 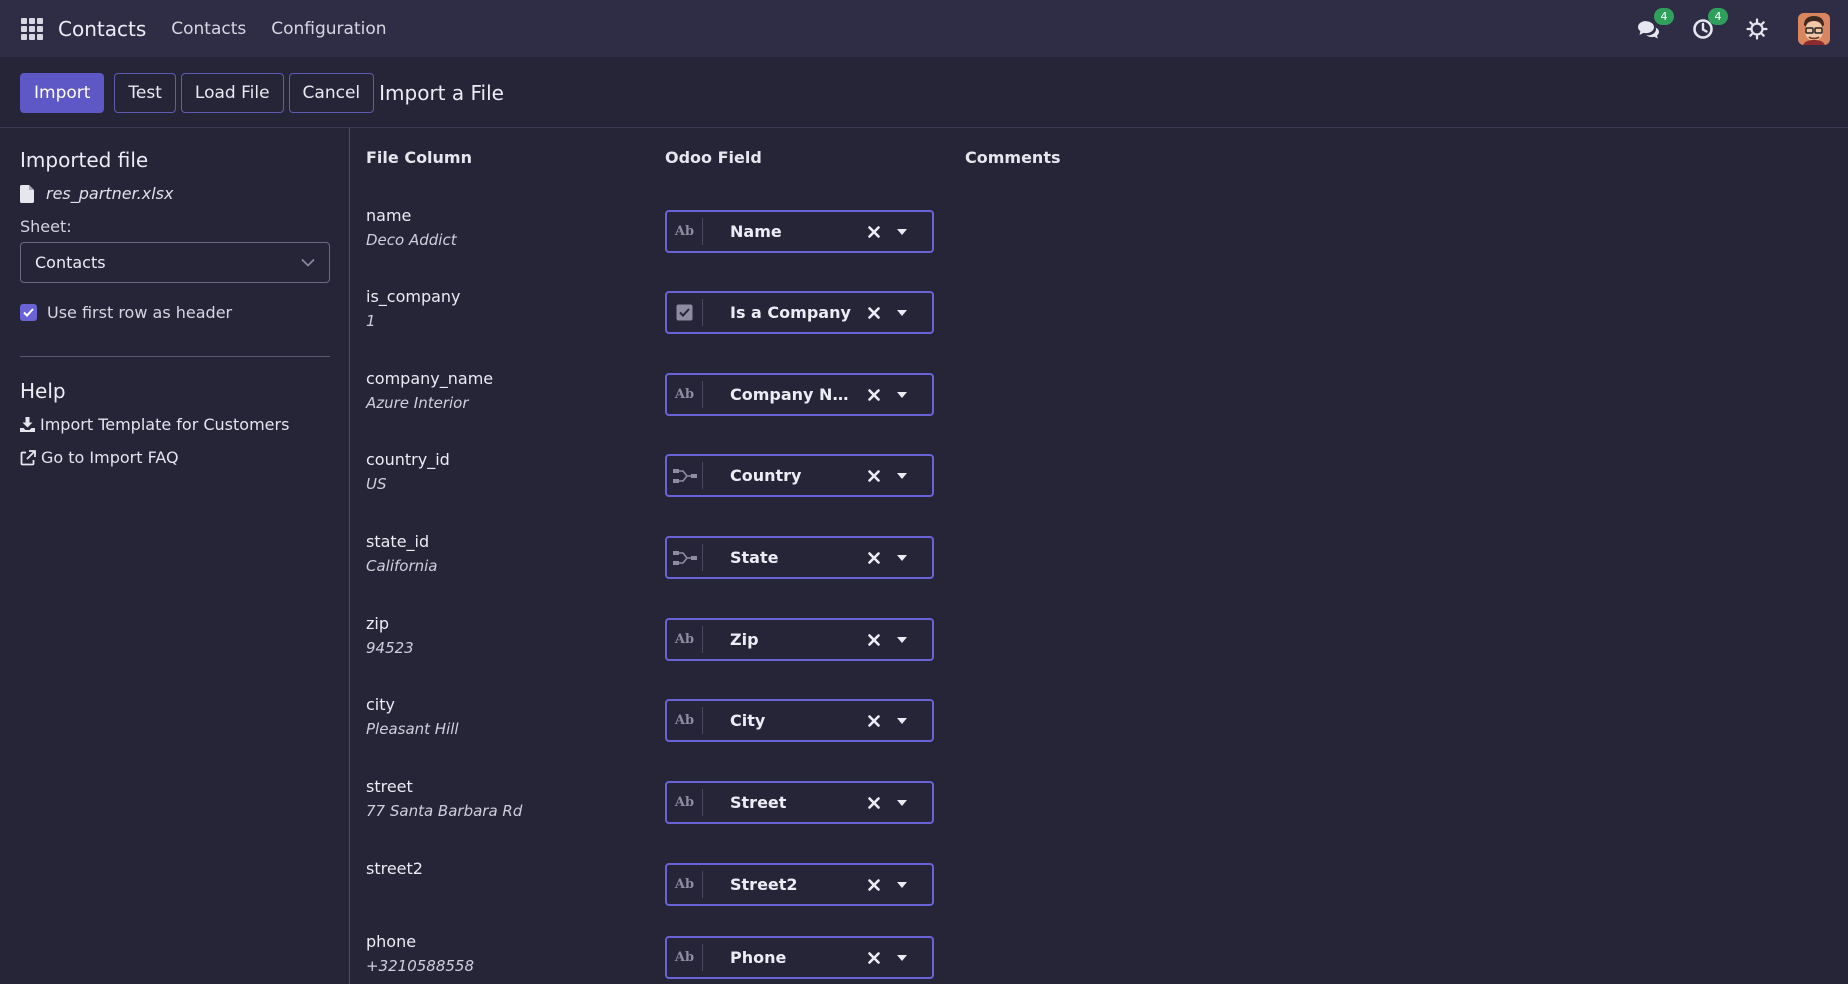 I want to click on odoo-field-value: City, so click(x=748, y=720).